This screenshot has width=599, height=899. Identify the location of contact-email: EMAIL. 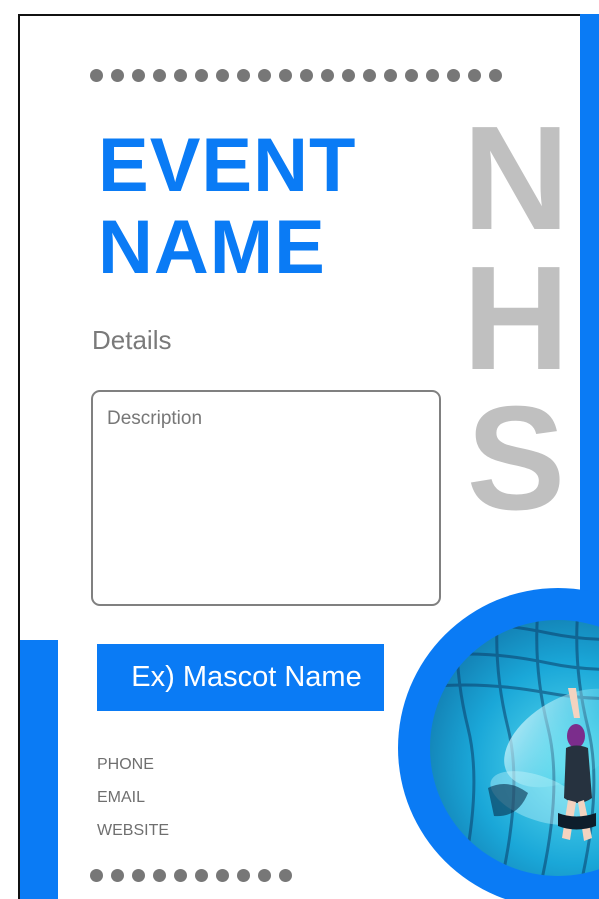
(133, 804).